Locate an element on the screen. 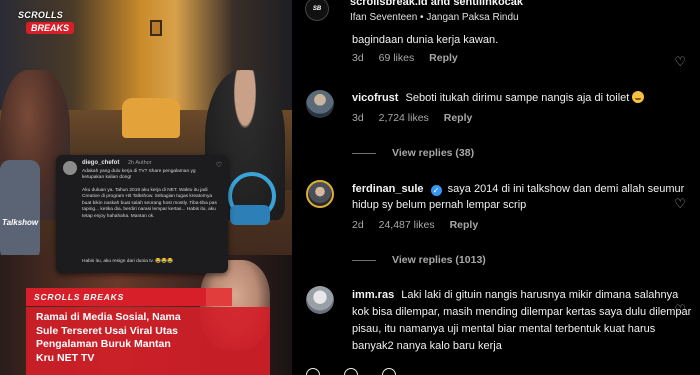  comment-time: 2d is located at coordinates (358, 225).